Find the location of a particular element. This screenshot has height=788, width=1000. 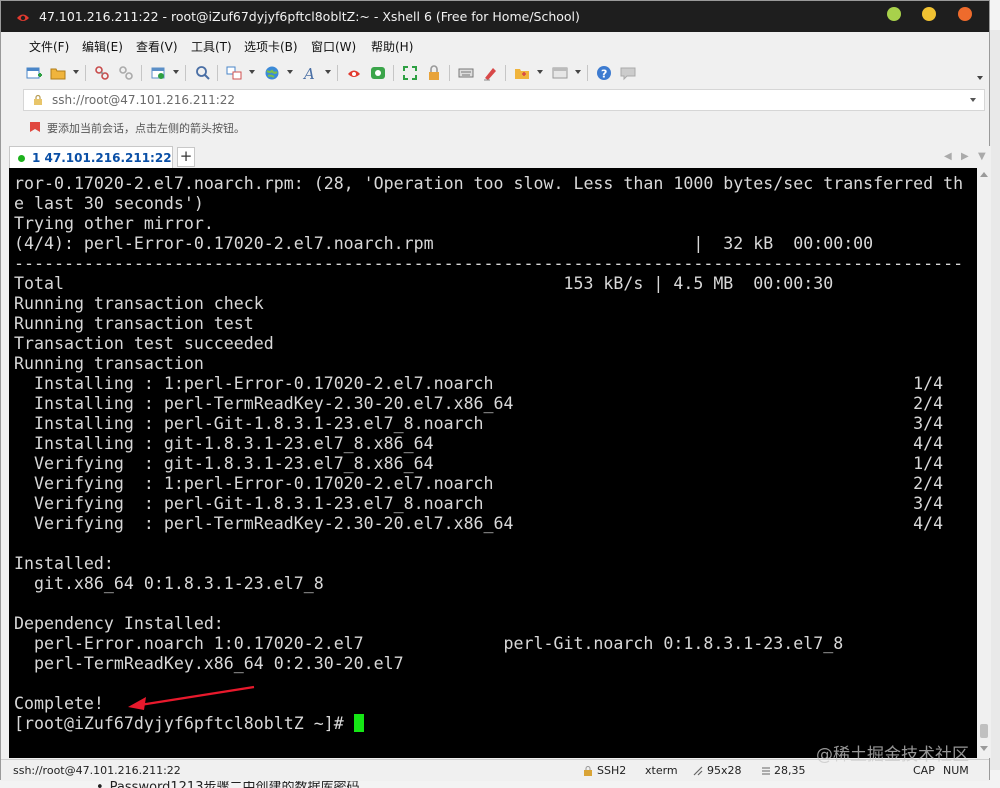

font-icon: A is located at coordinates (310, 73).